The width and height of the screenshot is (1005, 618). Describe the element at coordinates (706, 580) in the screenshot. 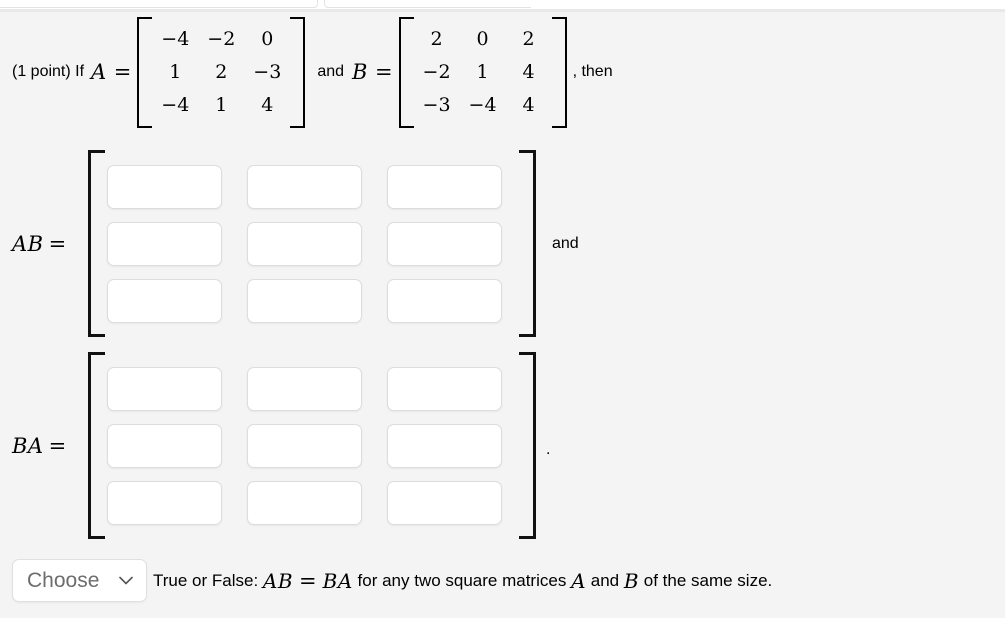

I see `tf-suffix: of the same size.` at that location.